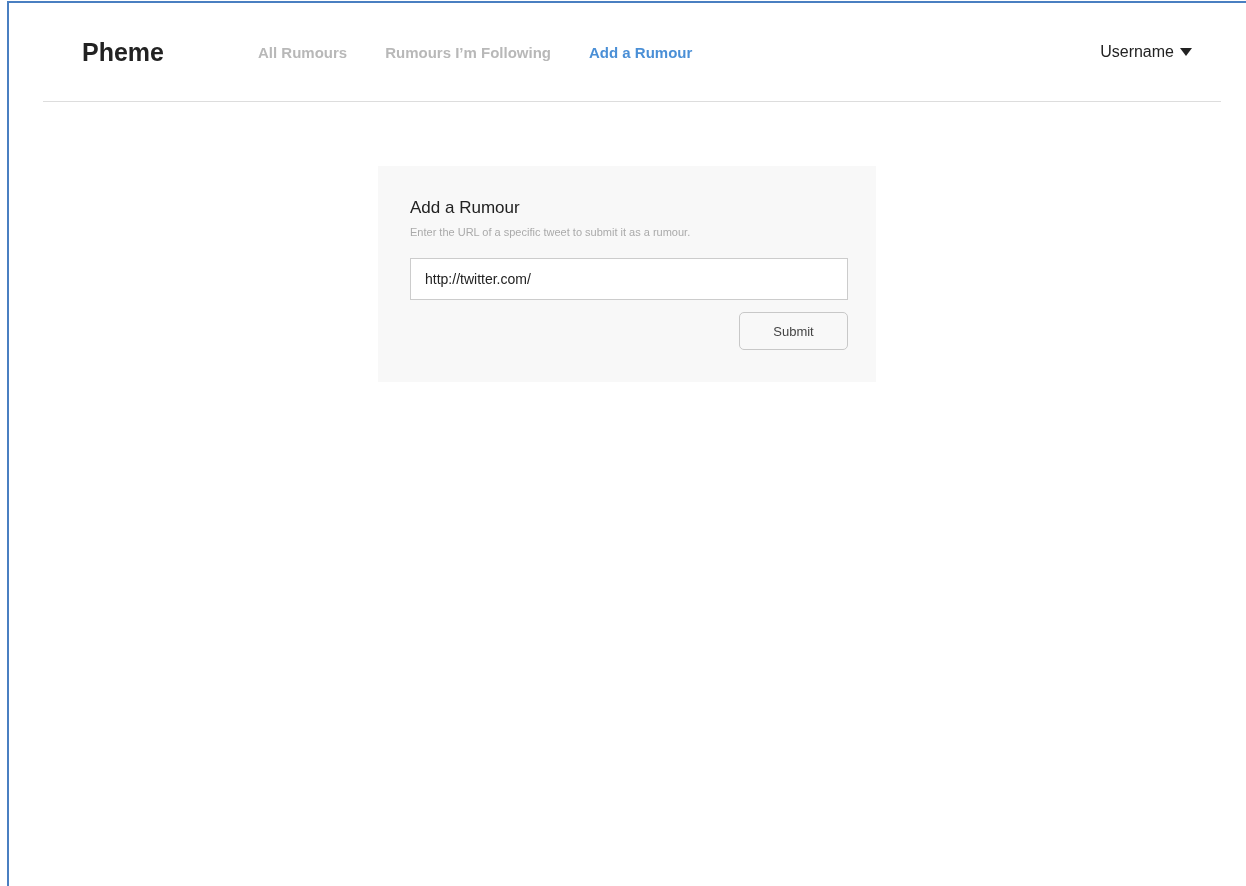  I want to click on form-hint: Enter the URL of a specific tweet to submit it as a rumour., so click(551, 232).